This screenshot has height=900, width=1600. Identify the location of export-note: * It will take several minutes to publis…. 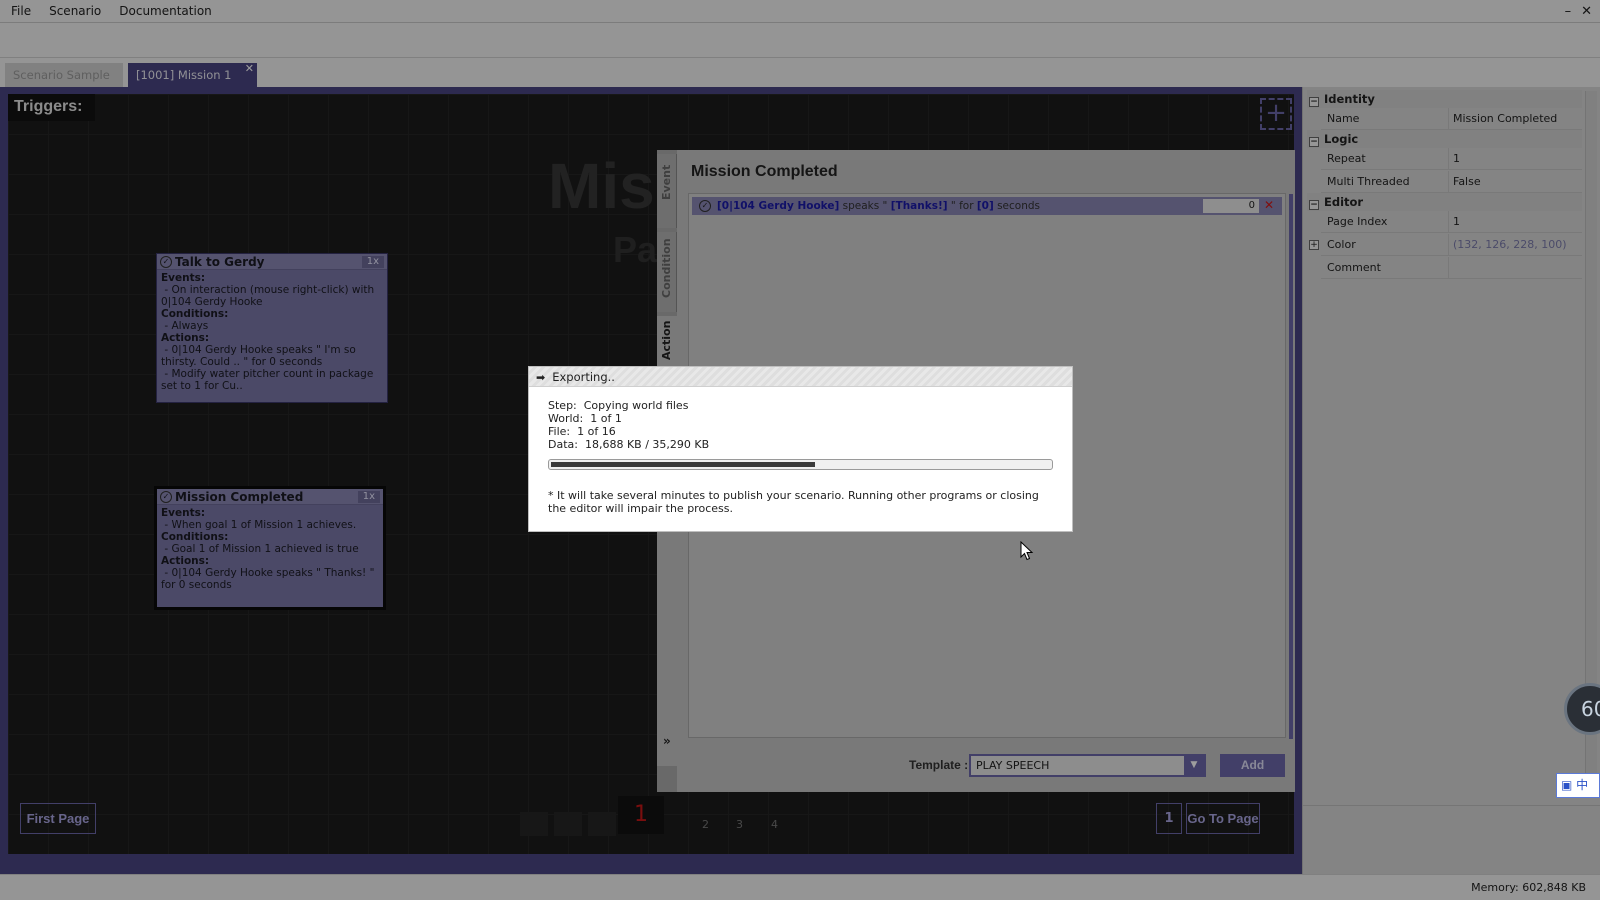
(793, 502).